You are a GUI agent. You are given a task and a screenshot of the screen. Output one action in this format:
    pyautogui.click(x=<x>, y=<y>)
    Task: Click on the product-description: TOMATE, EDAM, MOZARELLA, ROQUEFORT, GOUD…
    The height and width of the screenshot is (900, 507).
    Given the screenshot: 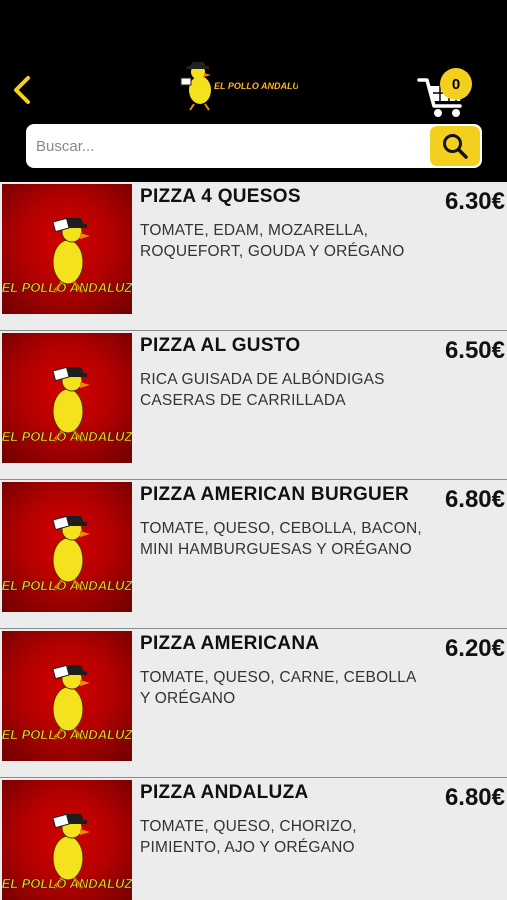 What is the action you would take?
    pyautogui.click(x=272, y=241)
    